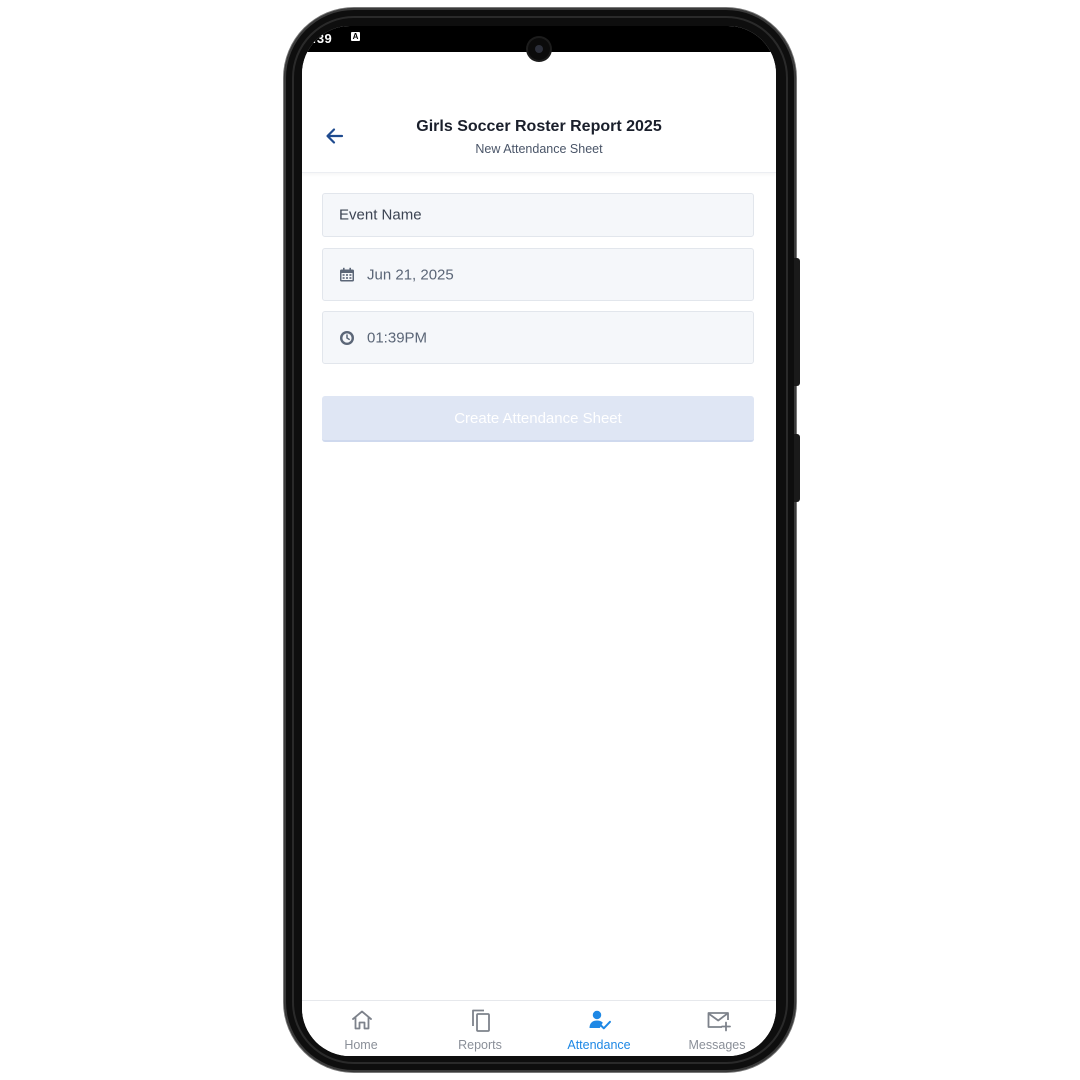 This screenshot has width=1080, height=1080. Describe the element at coordinates (397, 337) in the screenshot. I see `time-value: 01:39PM` at that location.